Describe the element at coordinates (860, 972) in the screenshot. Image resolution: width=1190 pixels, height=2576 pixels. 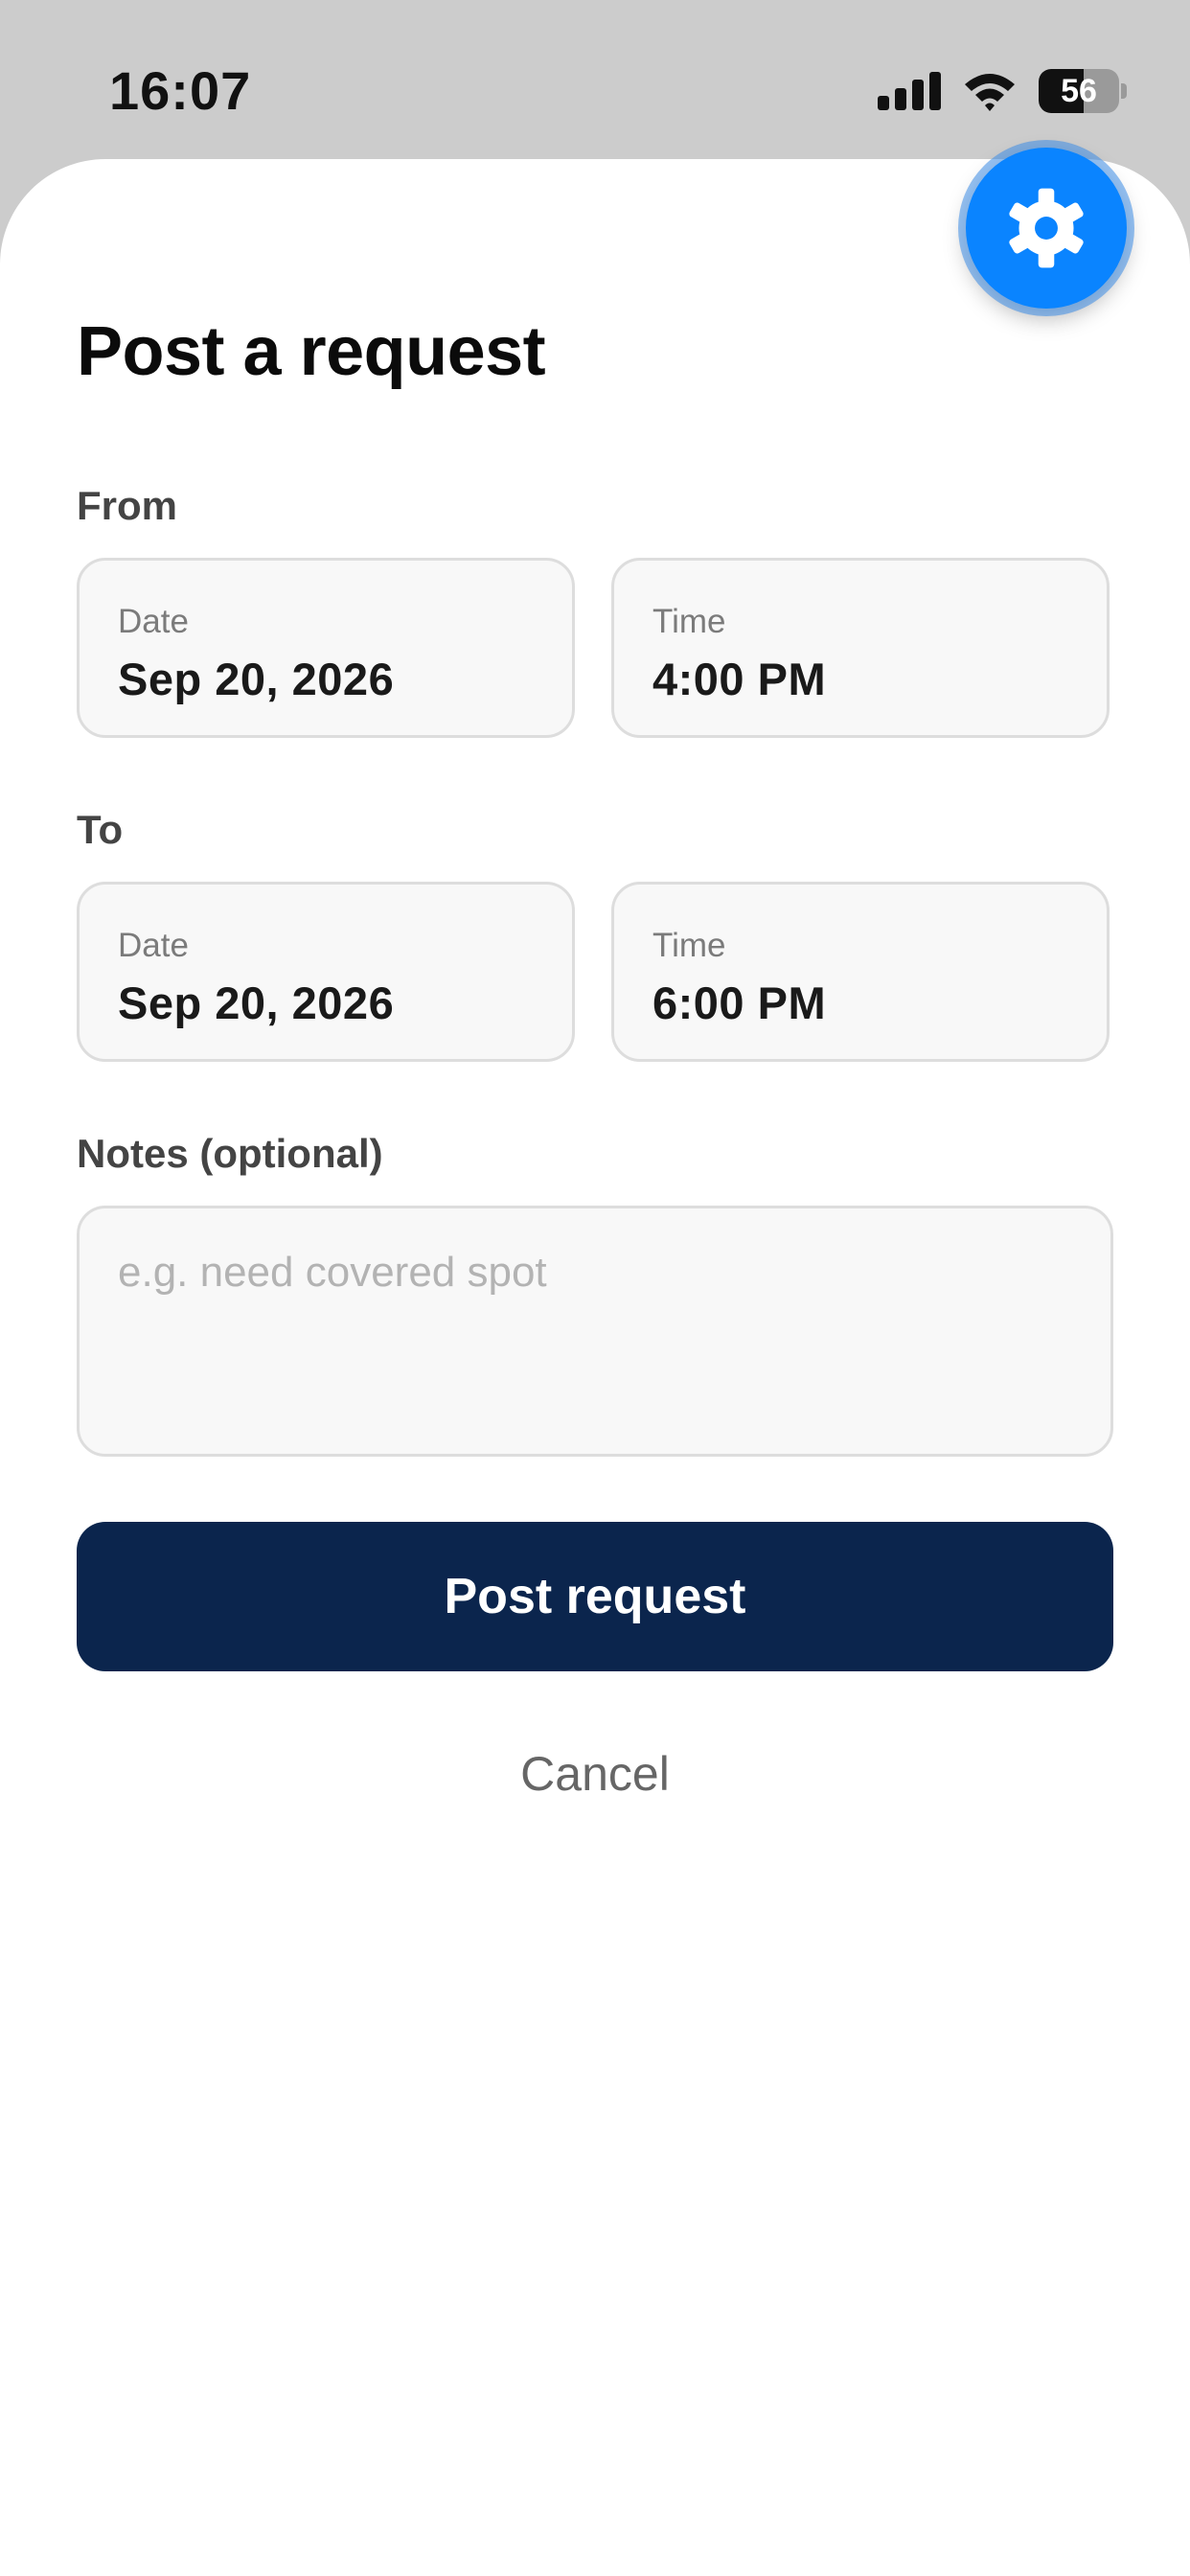
I see `to-time-field: Time 6:00 PM` at that location.